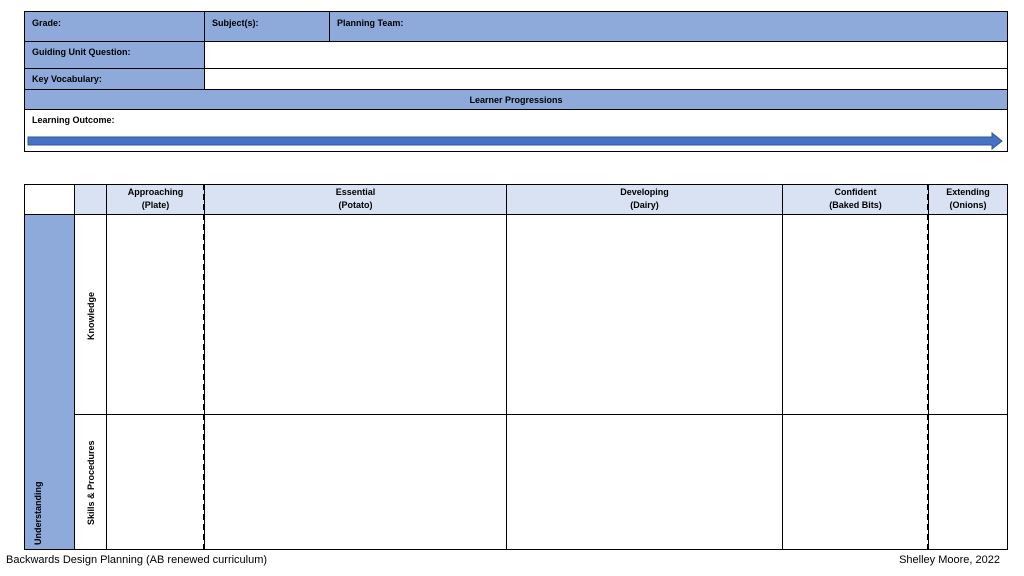  Describe the element at coordinates (668, 26) in the screenshot. I see `planning-team-cell: Planning Team:` at that location.